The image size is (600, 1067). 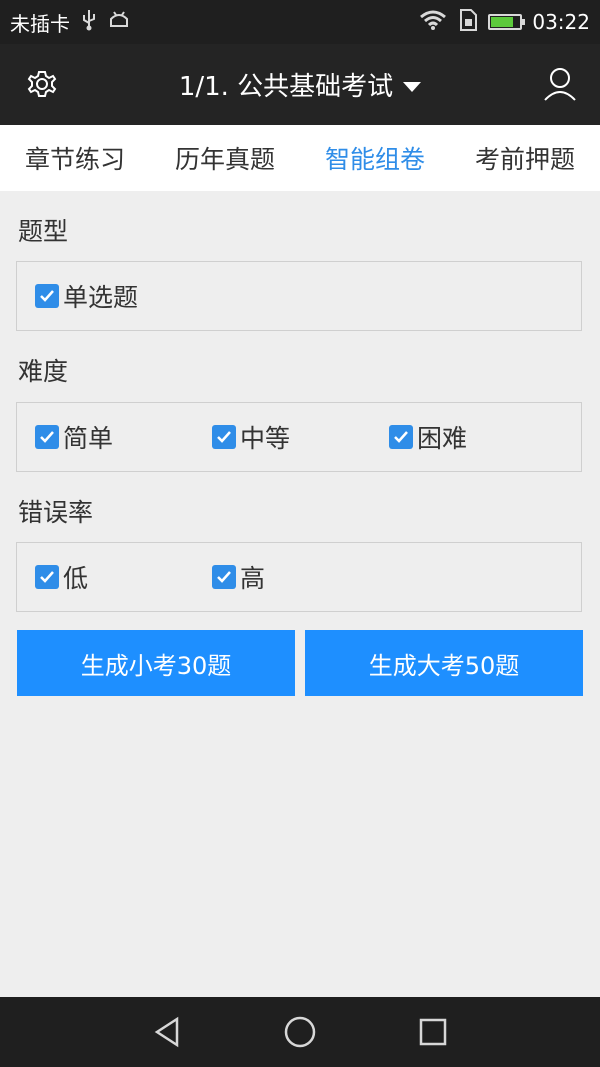 I want to click on battery-icon, so click(x=507, y=22).